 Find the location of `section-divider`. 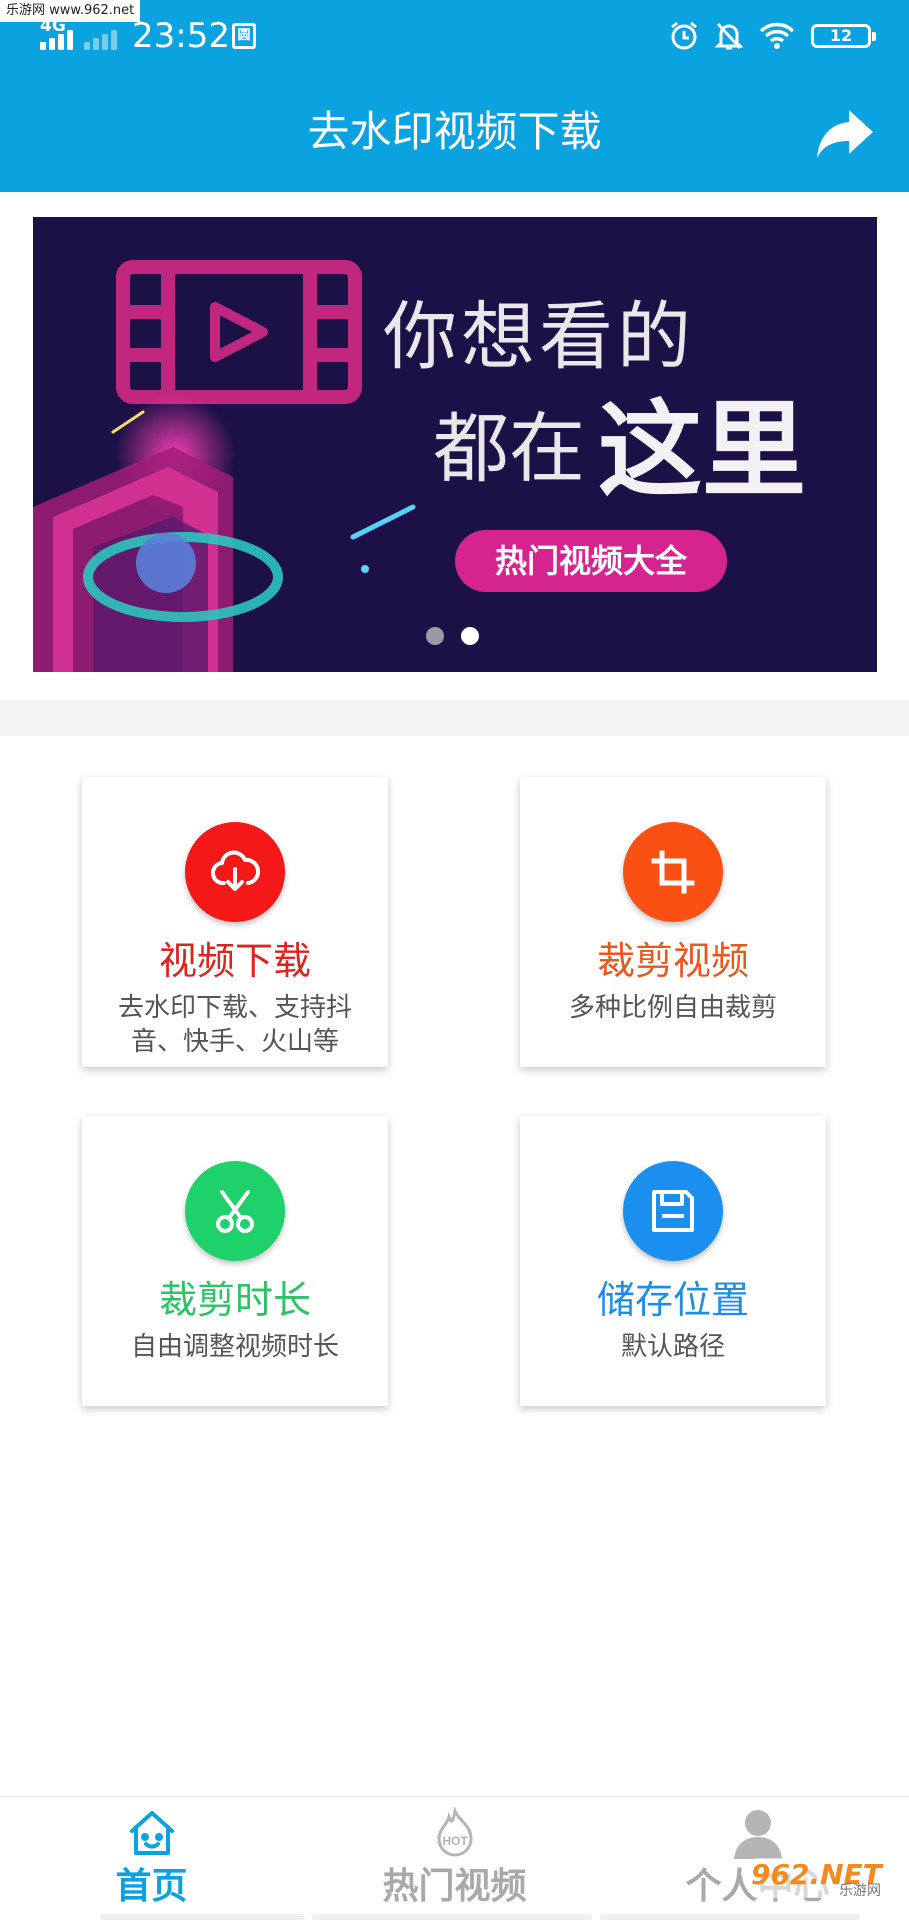

section-divider is located at coordinates (454, 718).